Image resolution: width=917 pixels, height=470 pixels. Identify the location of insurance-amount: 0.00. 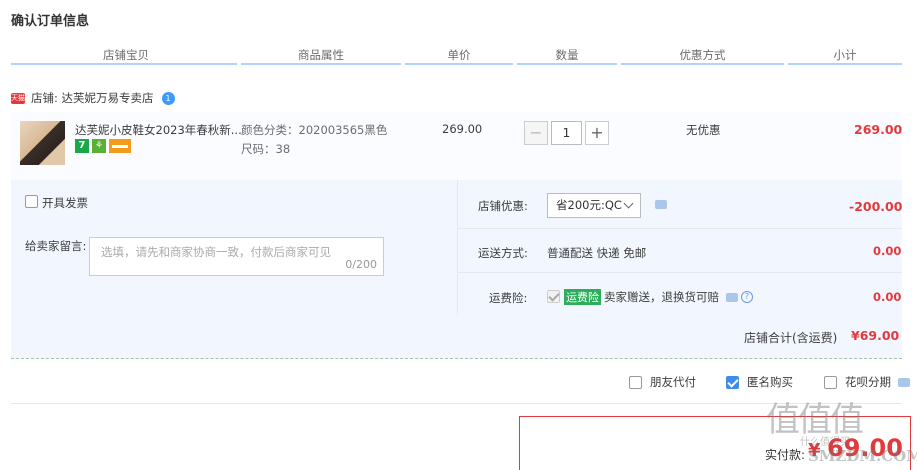
(887, 297).